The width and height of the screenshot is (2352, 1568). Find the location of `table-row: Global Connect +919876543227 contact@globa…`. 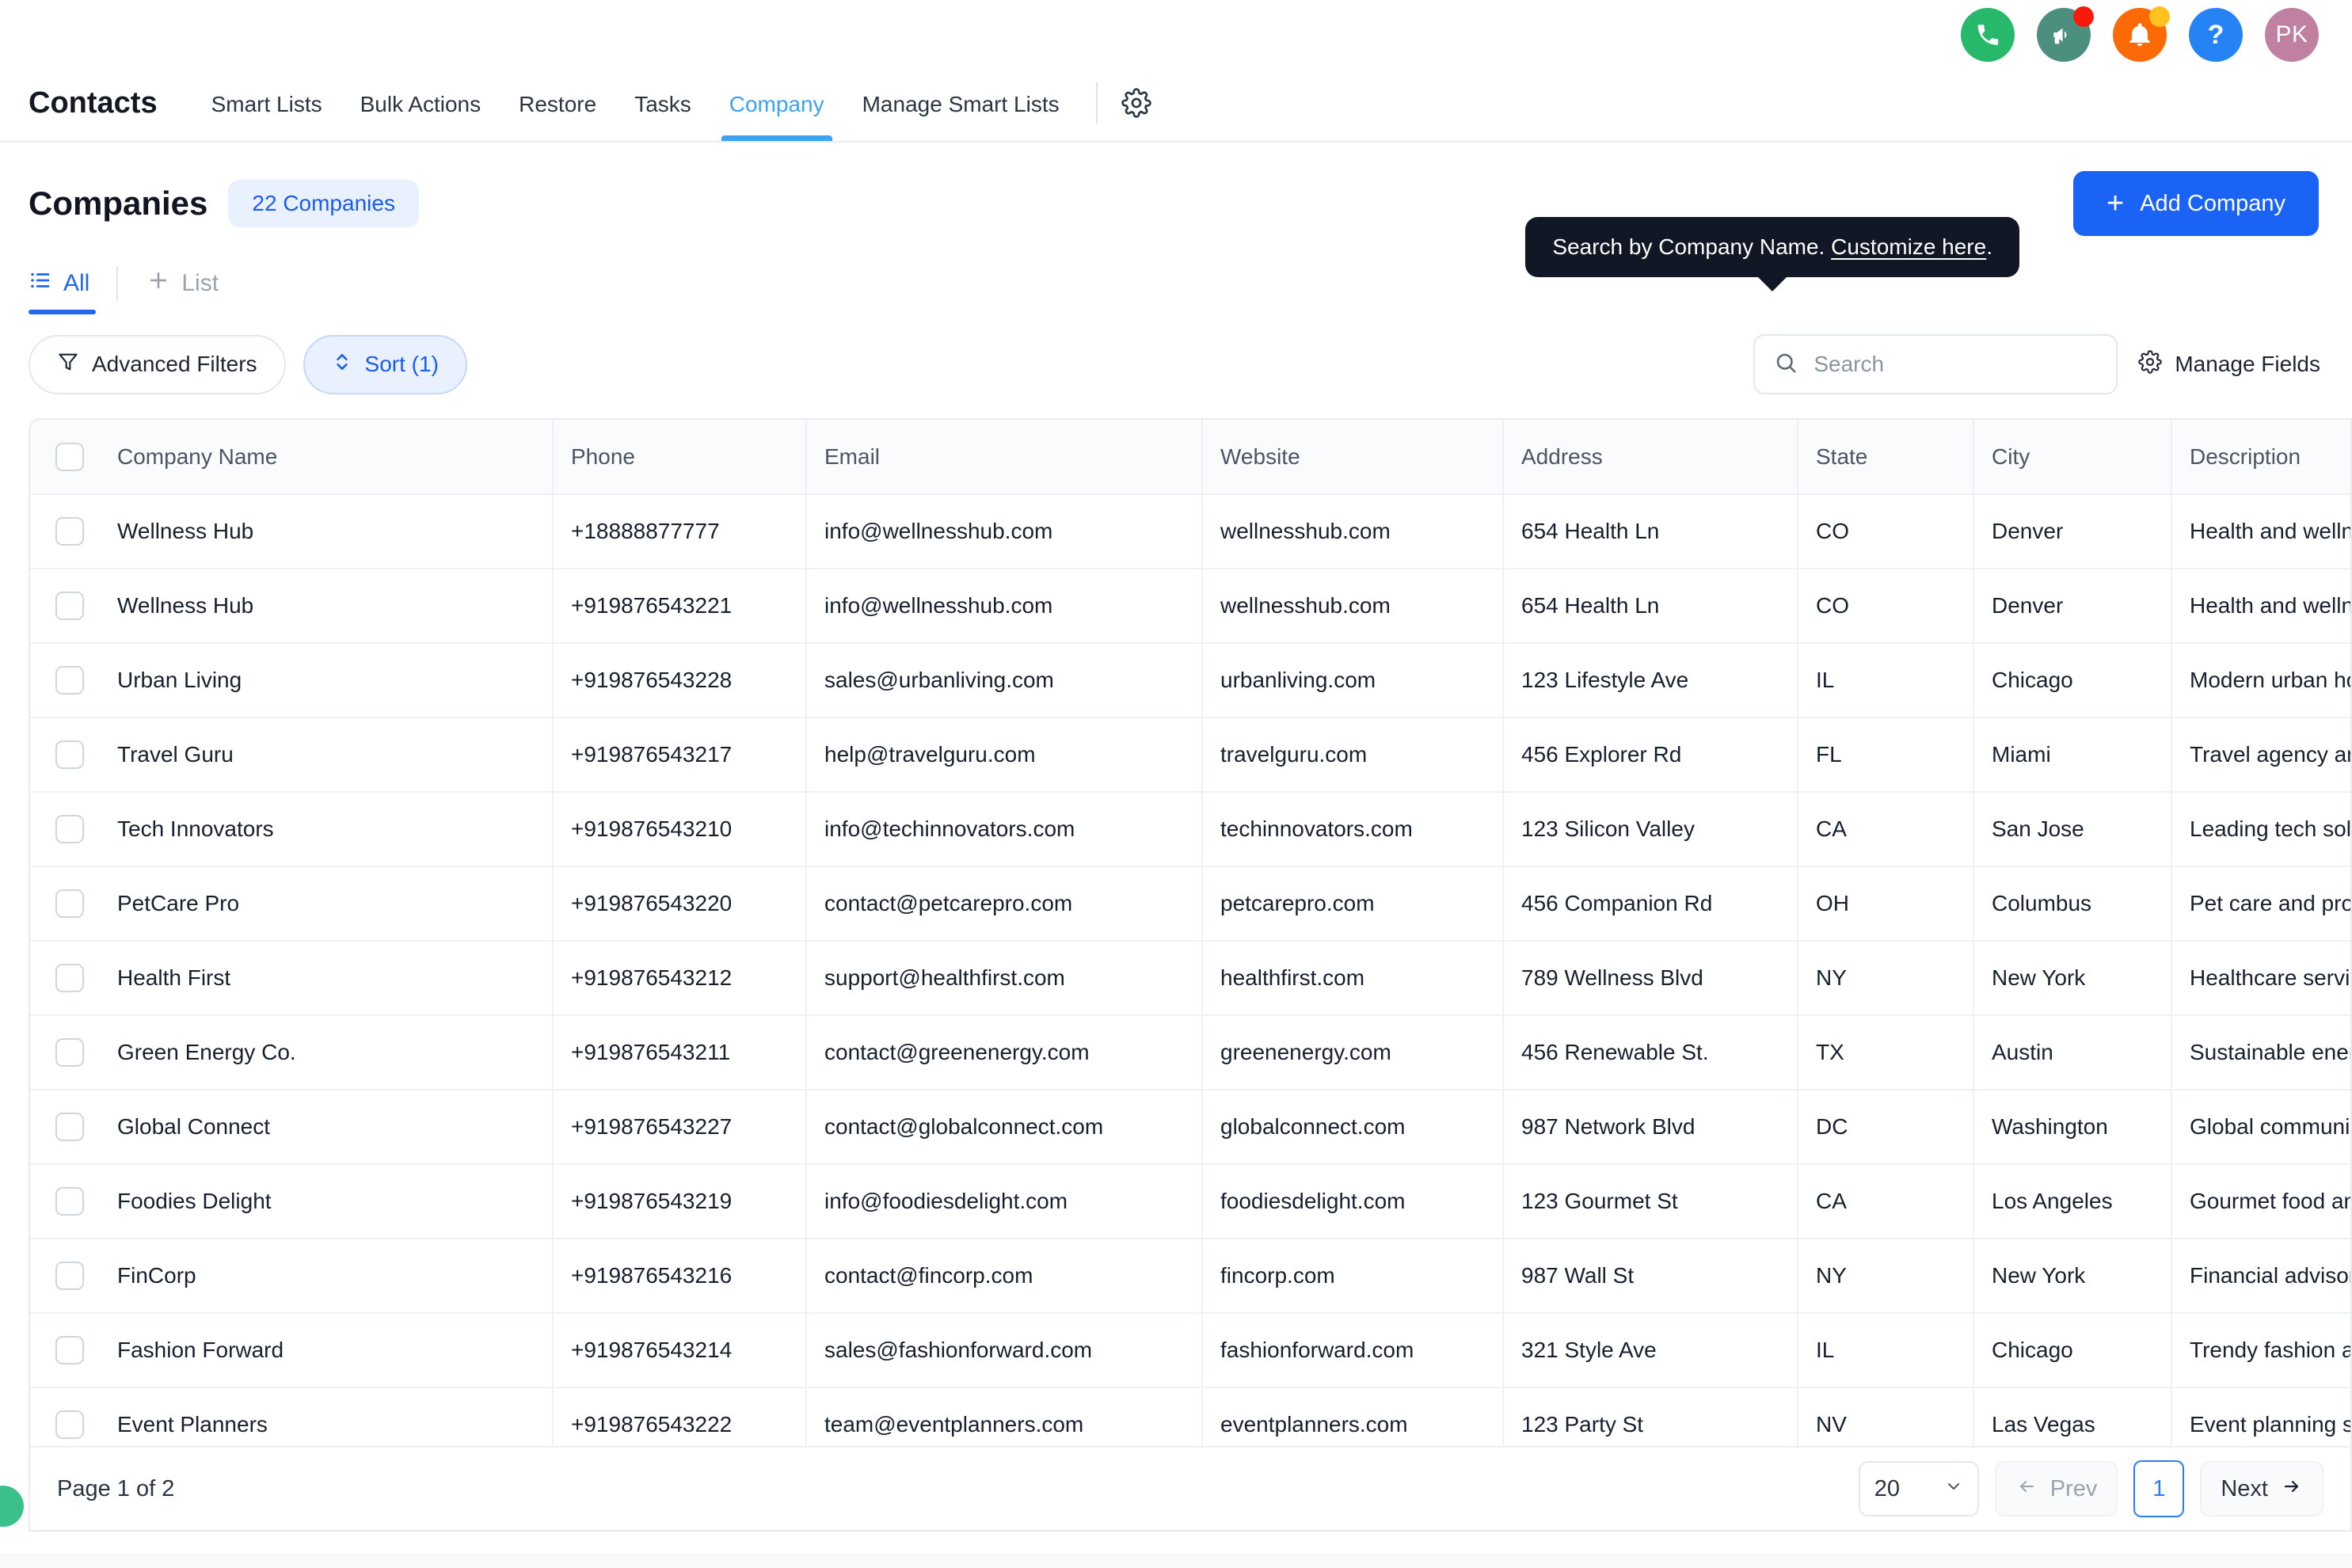

table-row: Global Connect +919876543227 contact@globa… is located at coordinates (1190, 1127).